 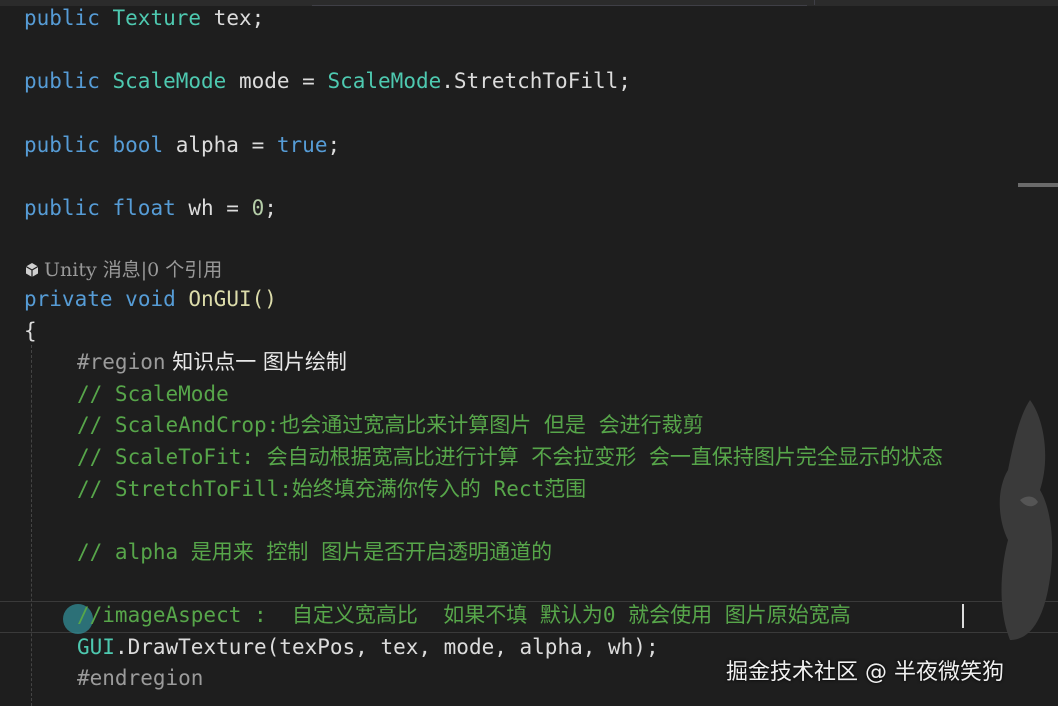 What do you see at coordinates (153, 394) in the screenshot?
I see `comment-line: // ScaleMode` at bounding box center [153, 394].